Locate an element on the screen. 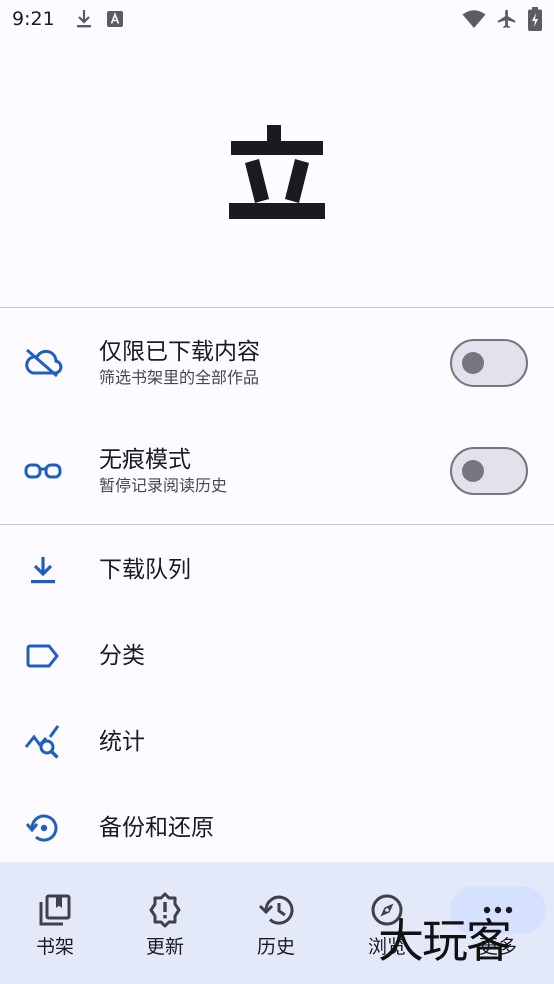 Image resolution: width=554 pixels, height=984 pixels. more-horiz-icon is located at coordinates (498, 910).